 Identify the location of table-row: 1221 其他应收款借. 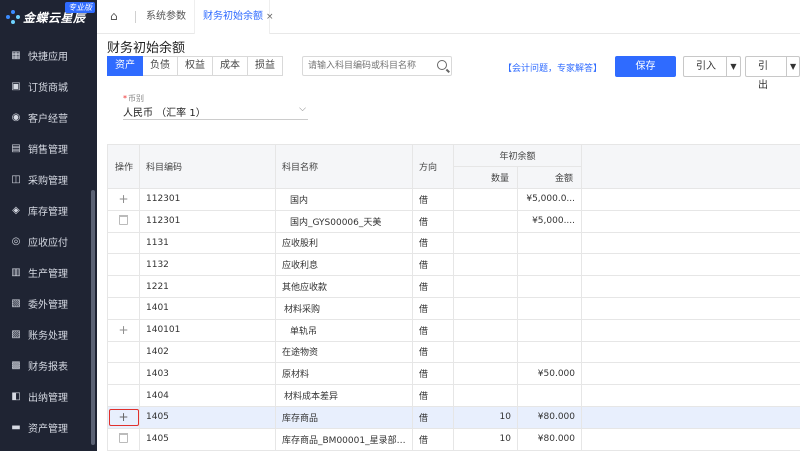
(453, 286).